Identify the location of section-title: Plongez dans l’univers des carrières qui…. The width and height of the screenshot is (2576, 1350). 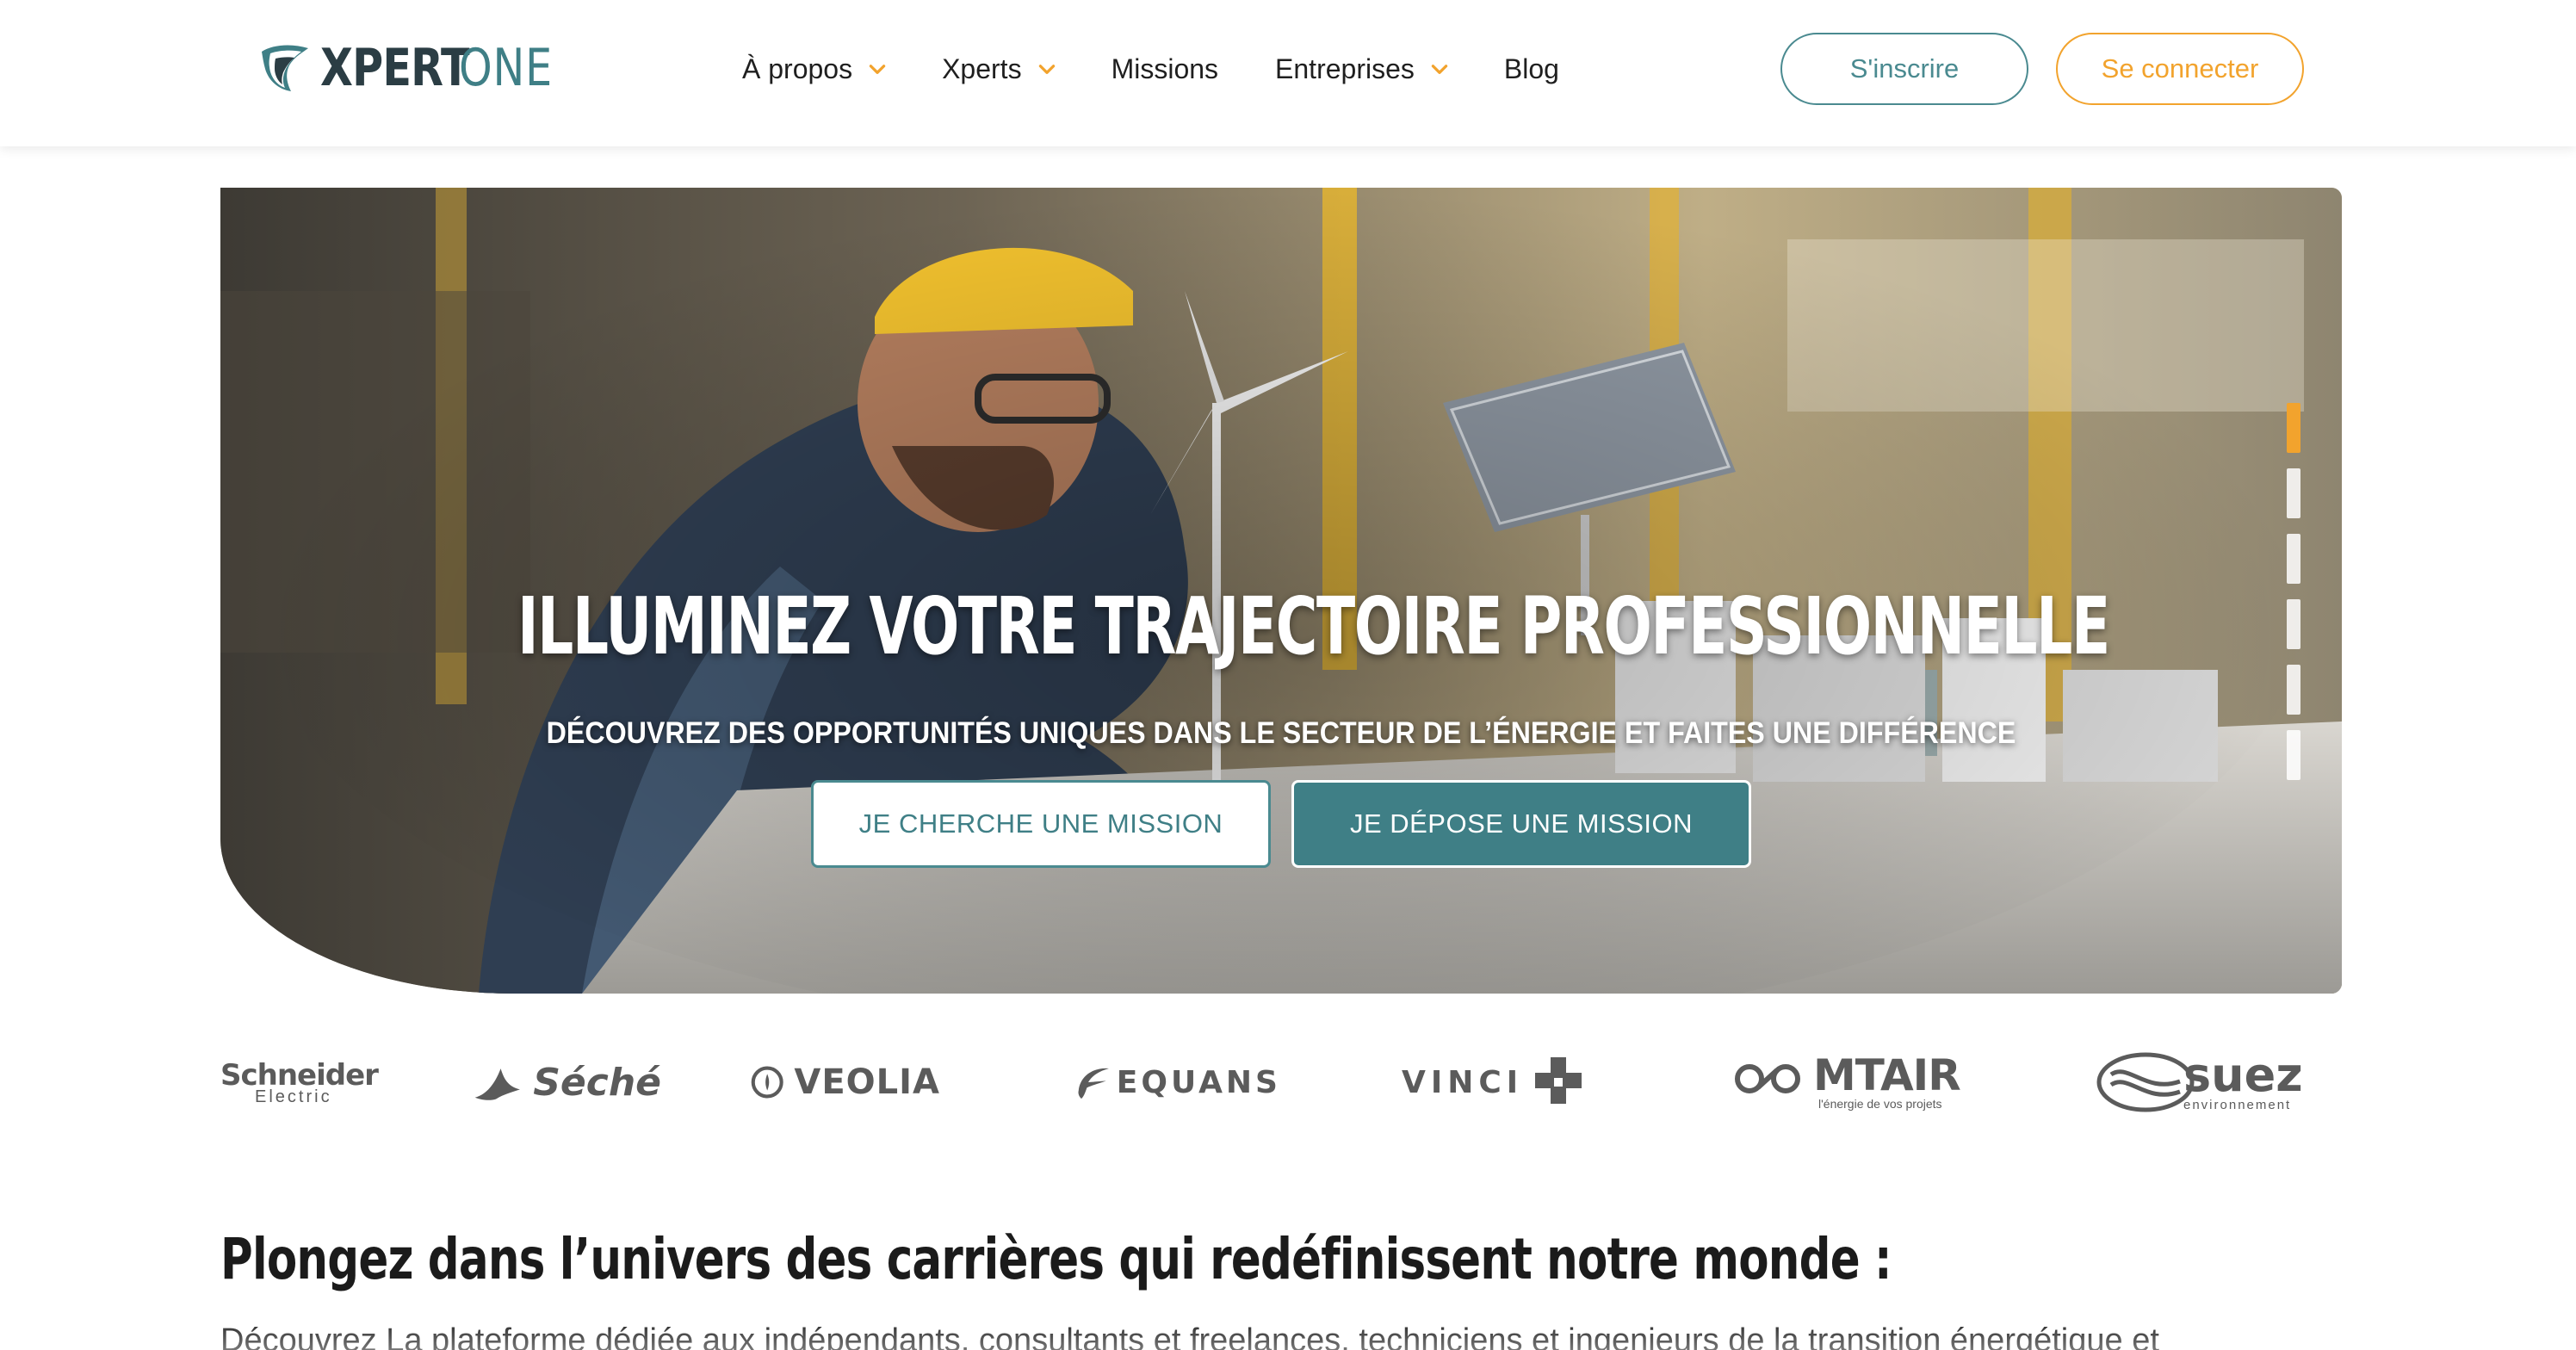
(1056, 1259).